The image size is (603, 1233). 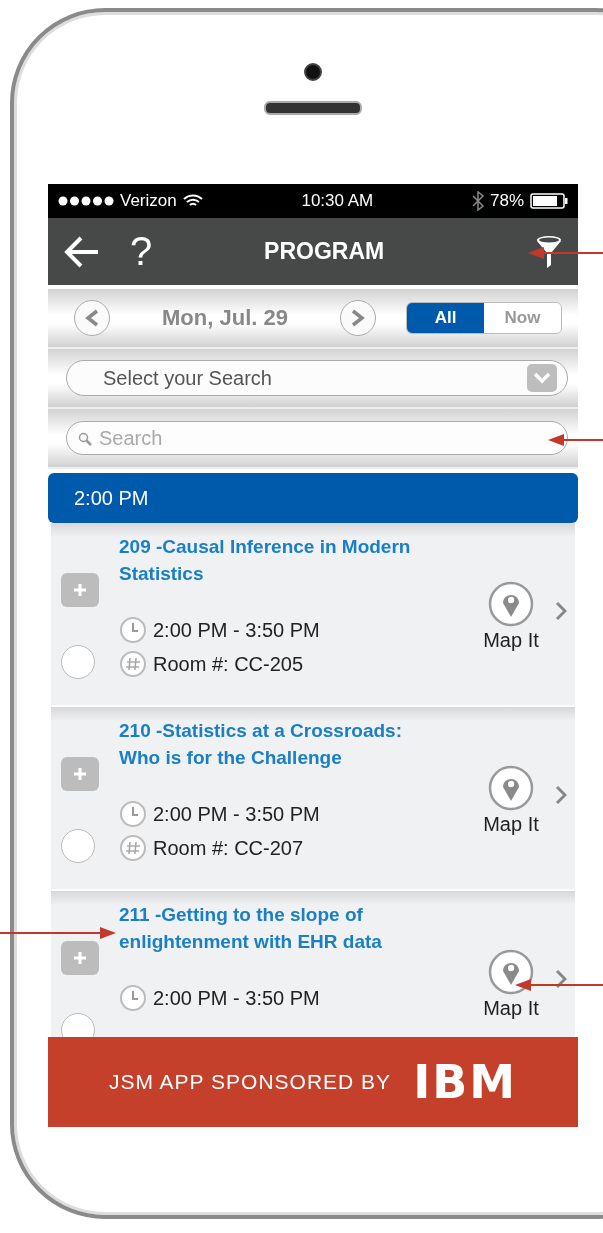 What do you see at coordinates (267, 744) in the screenshot?
I see `session-title: 210 -Statistics at a Crossroads: Who is for the Challenge` at bounding box center [267, 744].